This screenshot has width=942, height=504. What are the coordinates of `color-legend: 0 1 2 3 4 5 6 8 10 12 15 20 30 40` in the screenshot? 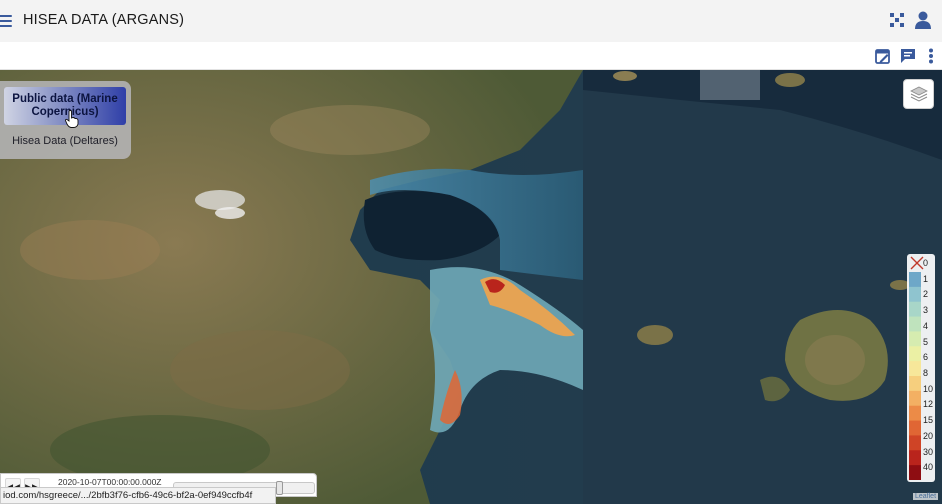 It's located at (921, 368).